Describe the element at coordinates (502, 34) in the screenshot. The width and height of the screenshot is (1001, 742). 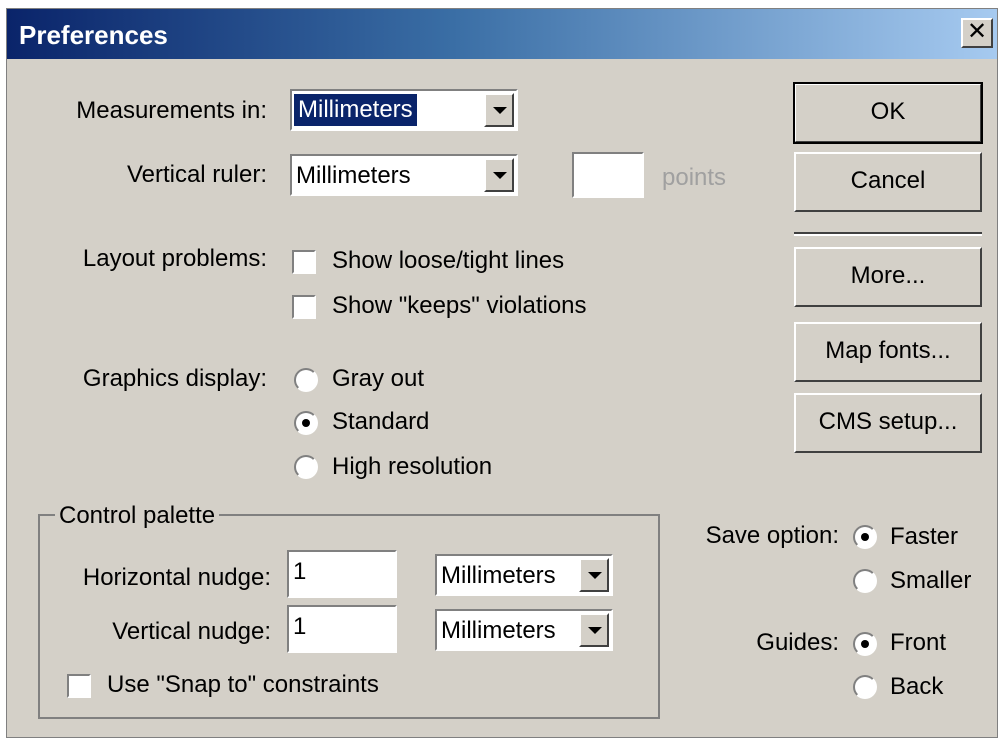
I see `title-bar: Preferences ✕` at that location.